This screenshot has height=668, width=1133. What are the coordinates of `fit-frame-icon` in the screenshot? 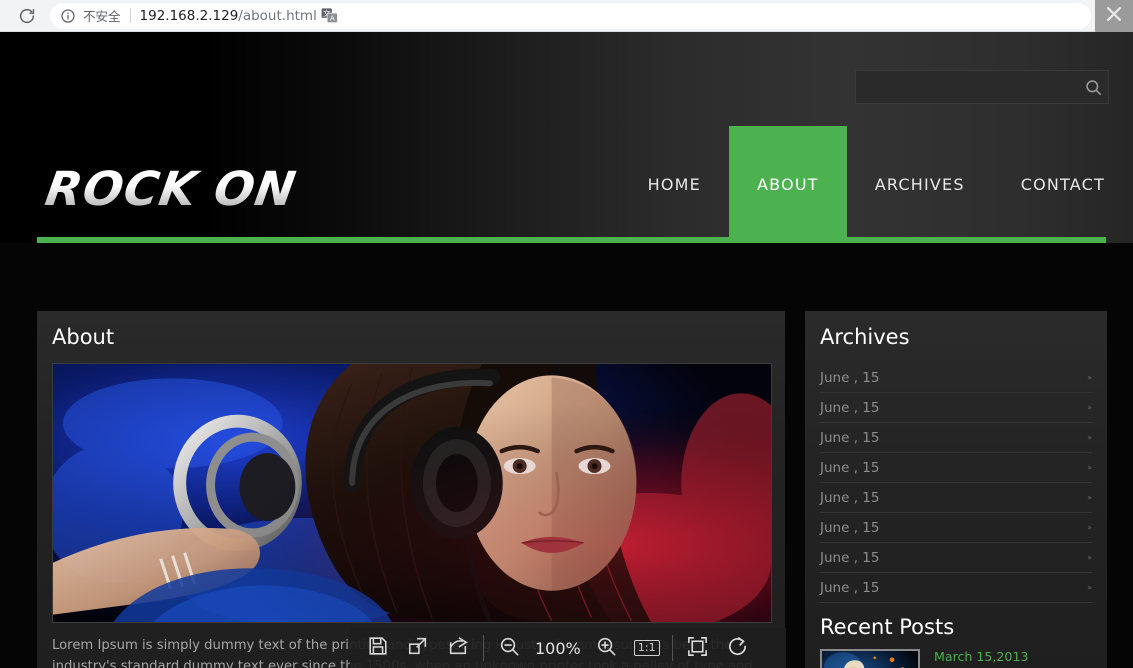 It's located at (697, 648).